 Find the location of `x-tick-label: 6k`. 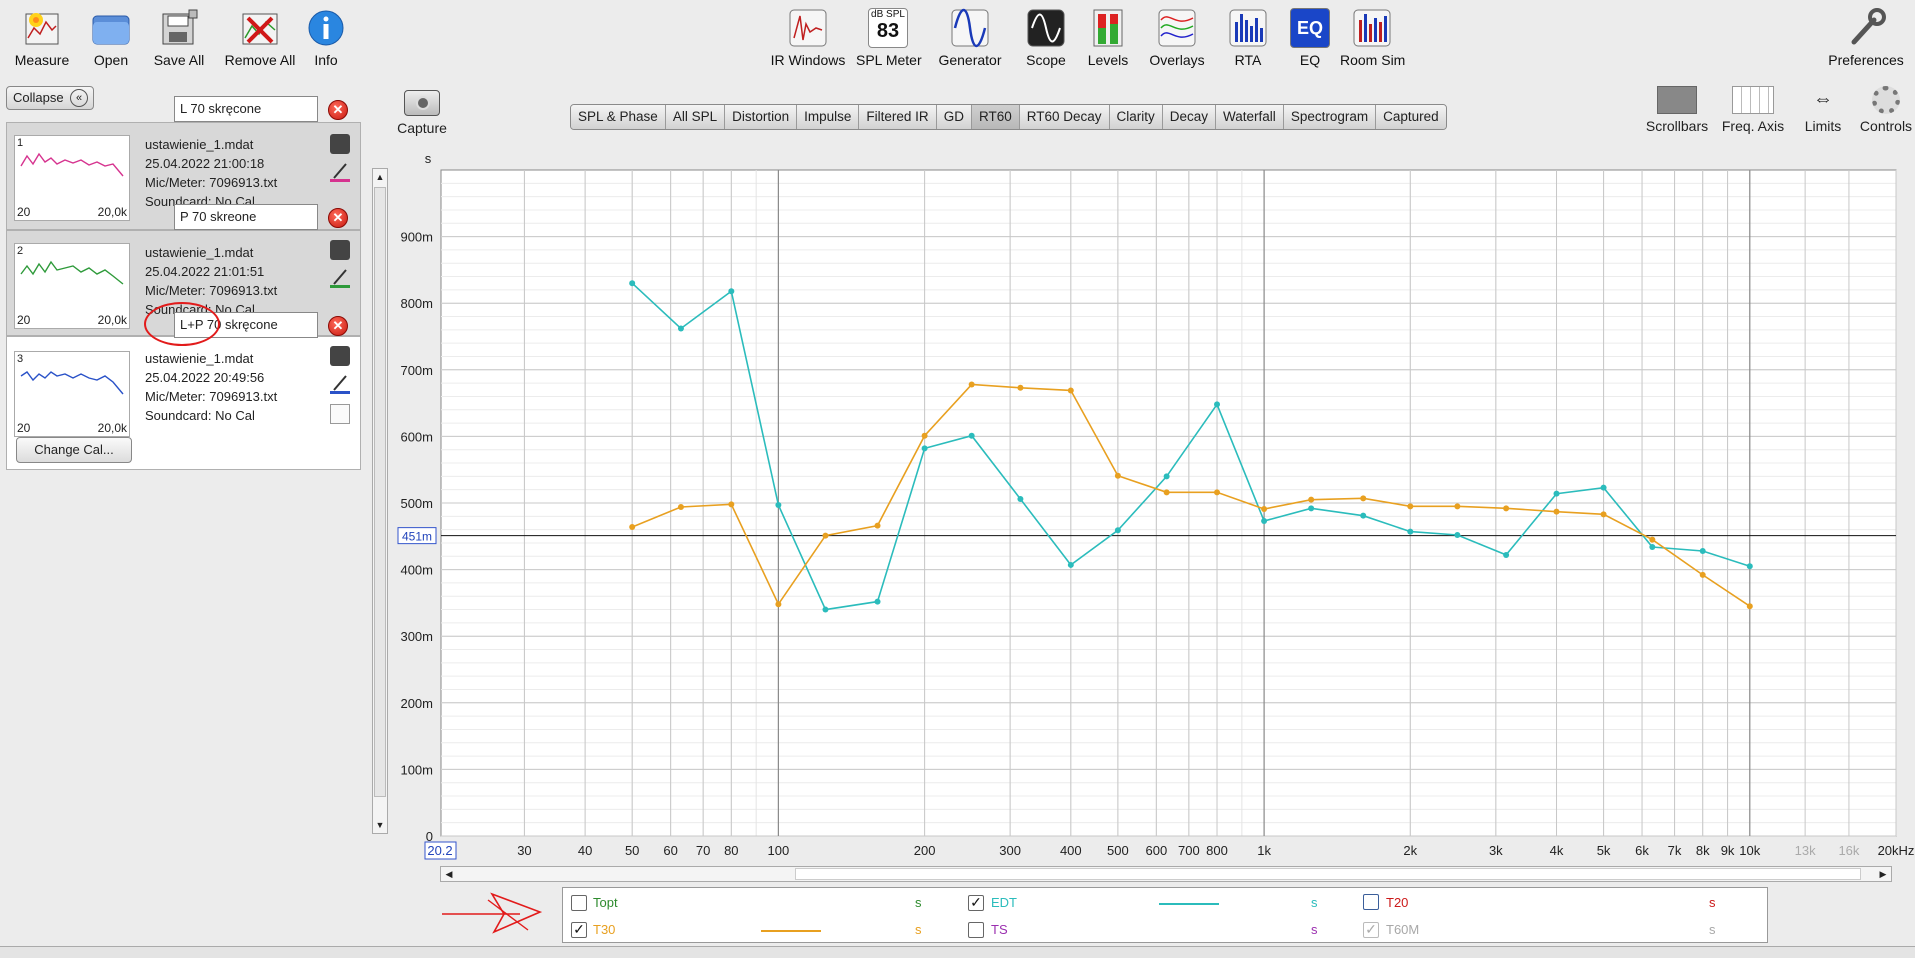

x-tick-label: 6k is located at coordinates (1642, 850).